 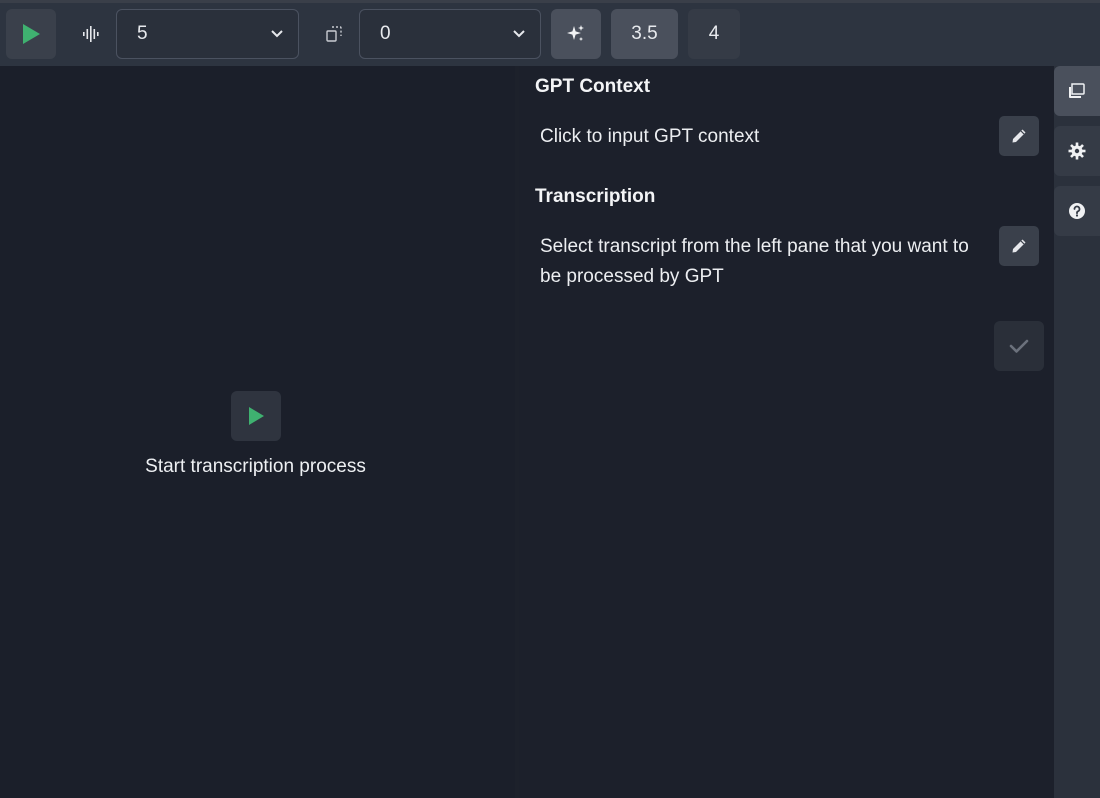 What do you see at coordinates (550, 34) in the screenshot?
I see `toolbar: 5 0 3.5 4` at bounding box center [550, 34].